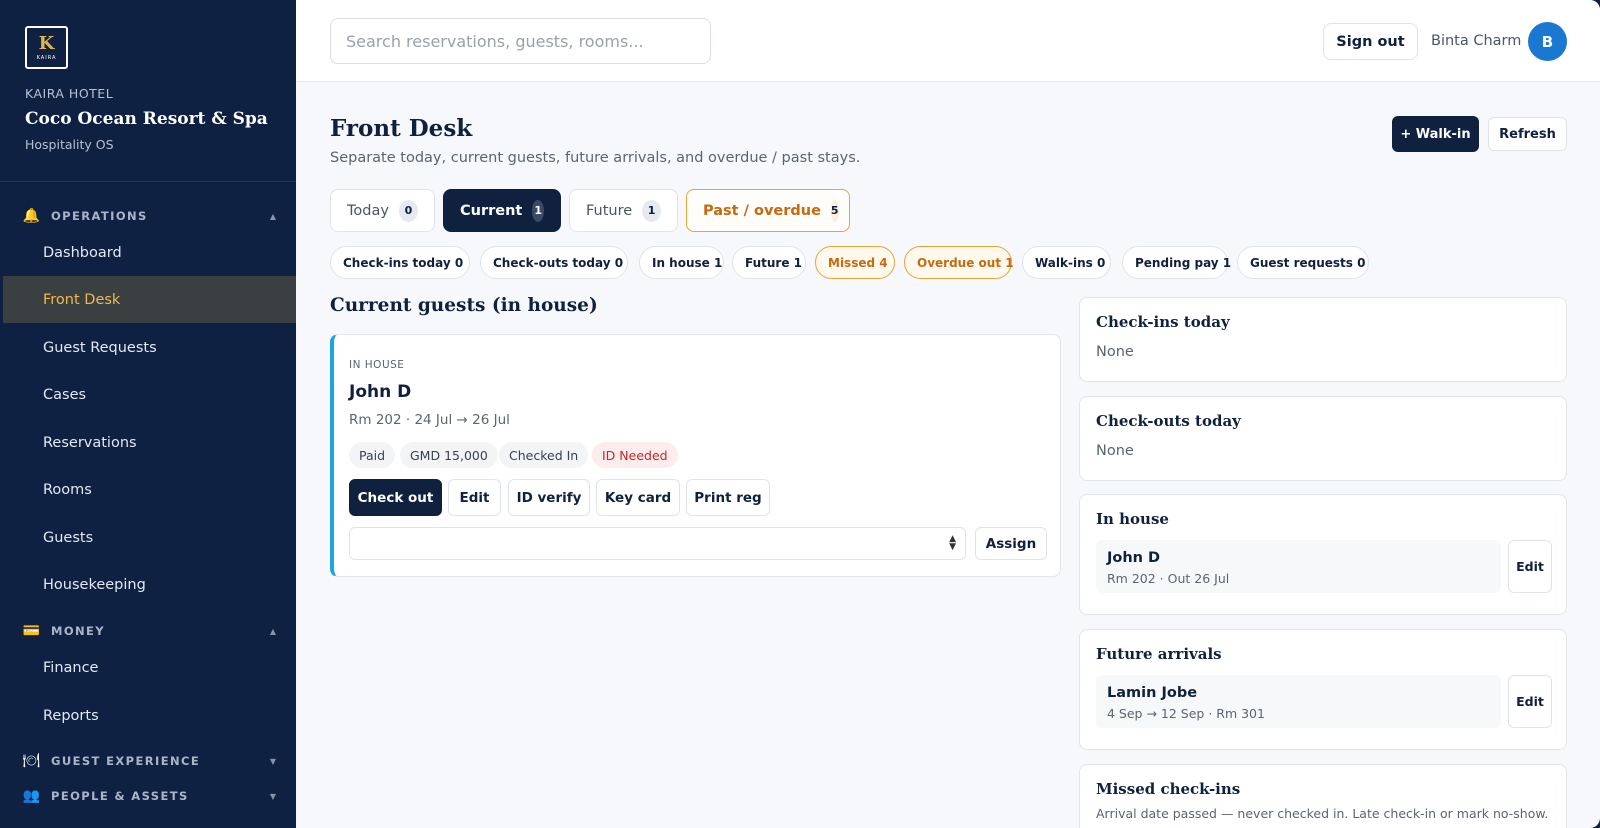 This screenshot has width=1600, height=828. Describe the element at coordinates (372, 455) in the screenshot. I see `paid-badge: Paid` at that location.